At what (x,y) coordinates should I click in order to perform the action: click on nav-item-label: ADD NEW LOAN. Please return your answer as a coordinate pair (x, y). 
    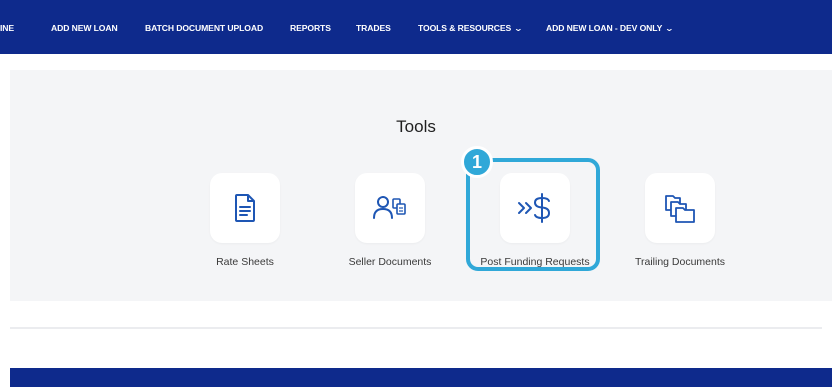
    Looking at the image, I should click on (84, 28).